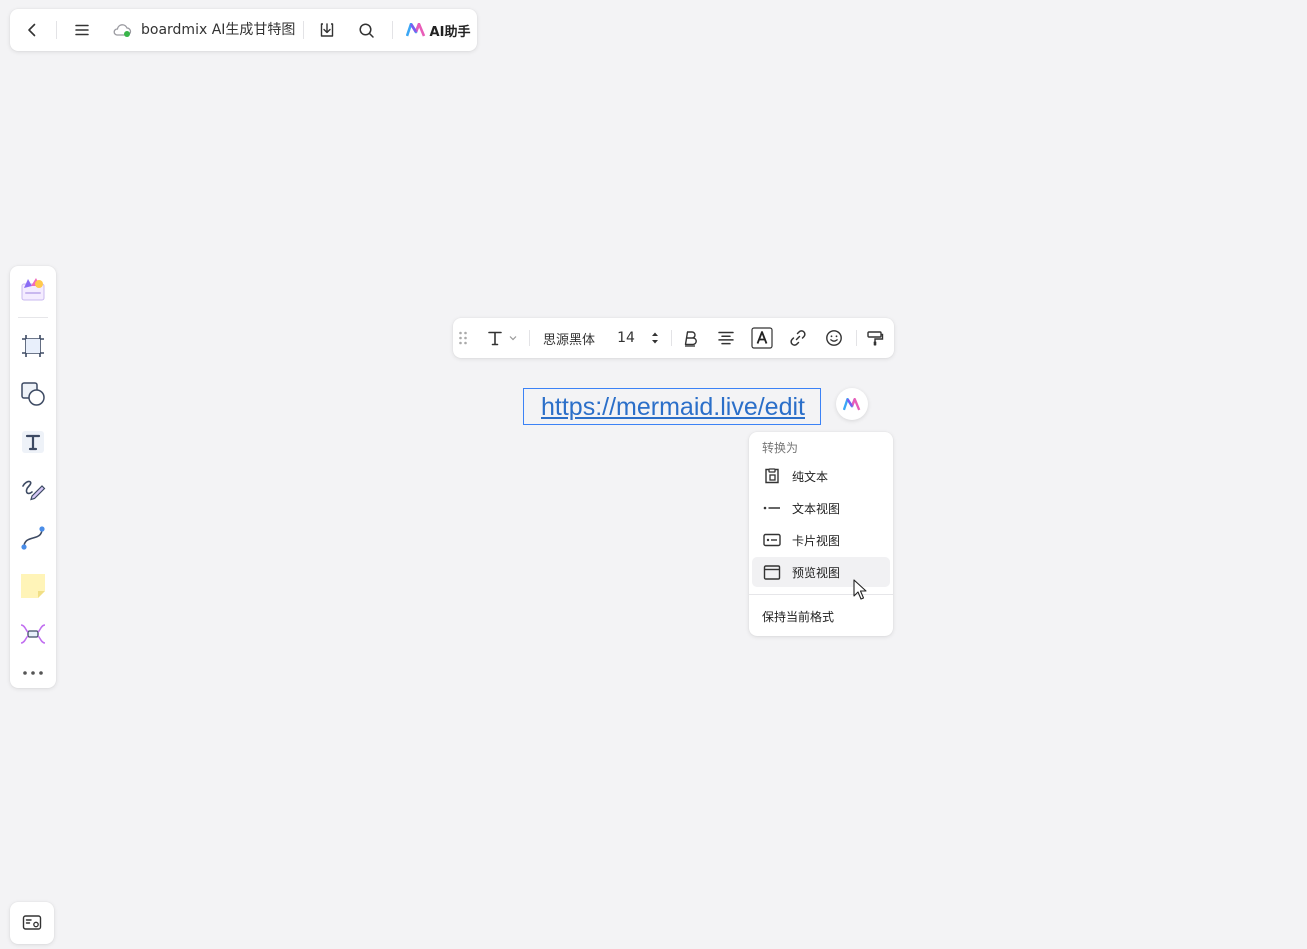 Image resolution: width=1307 pixels, height=949 pixels. I want to click on bold-button, so click(690, 338).